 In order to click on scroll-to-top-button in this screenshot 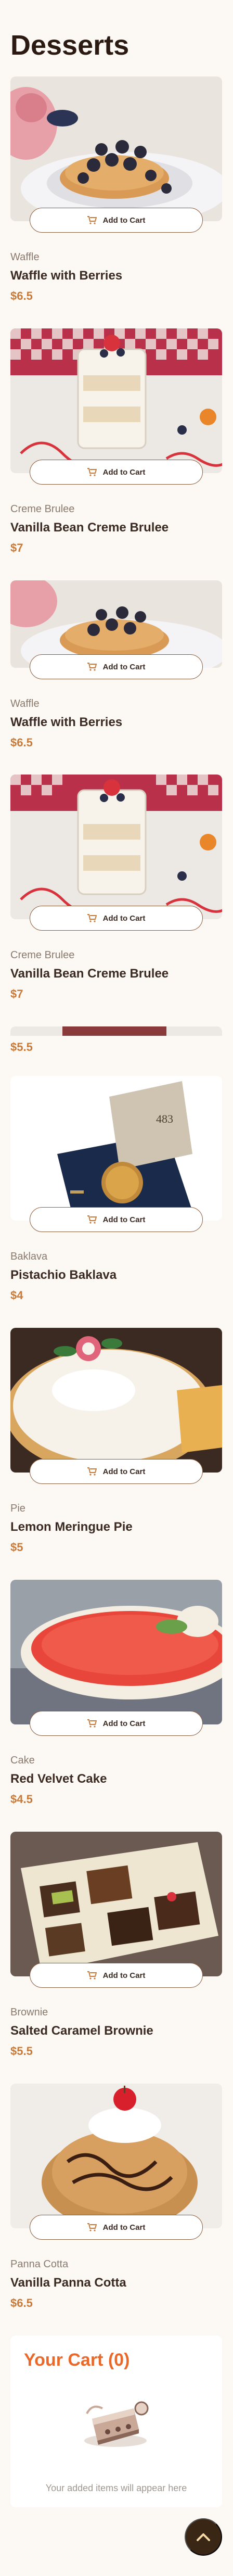, I will do `click(203, 2537)`.